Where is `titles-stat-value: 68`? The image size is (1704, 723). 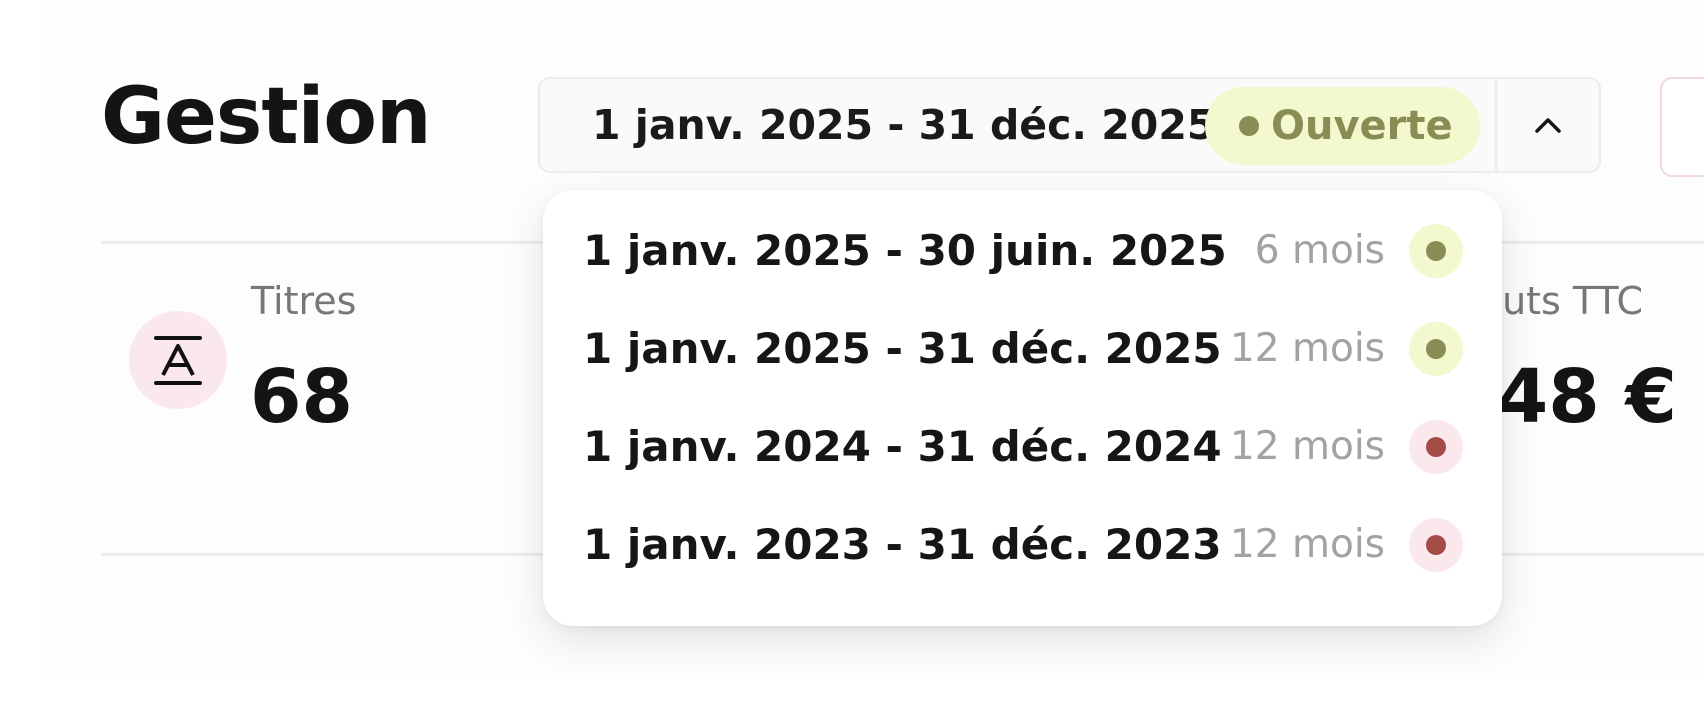
titles-stat-value: 68 is located at coordinates (301, 397).